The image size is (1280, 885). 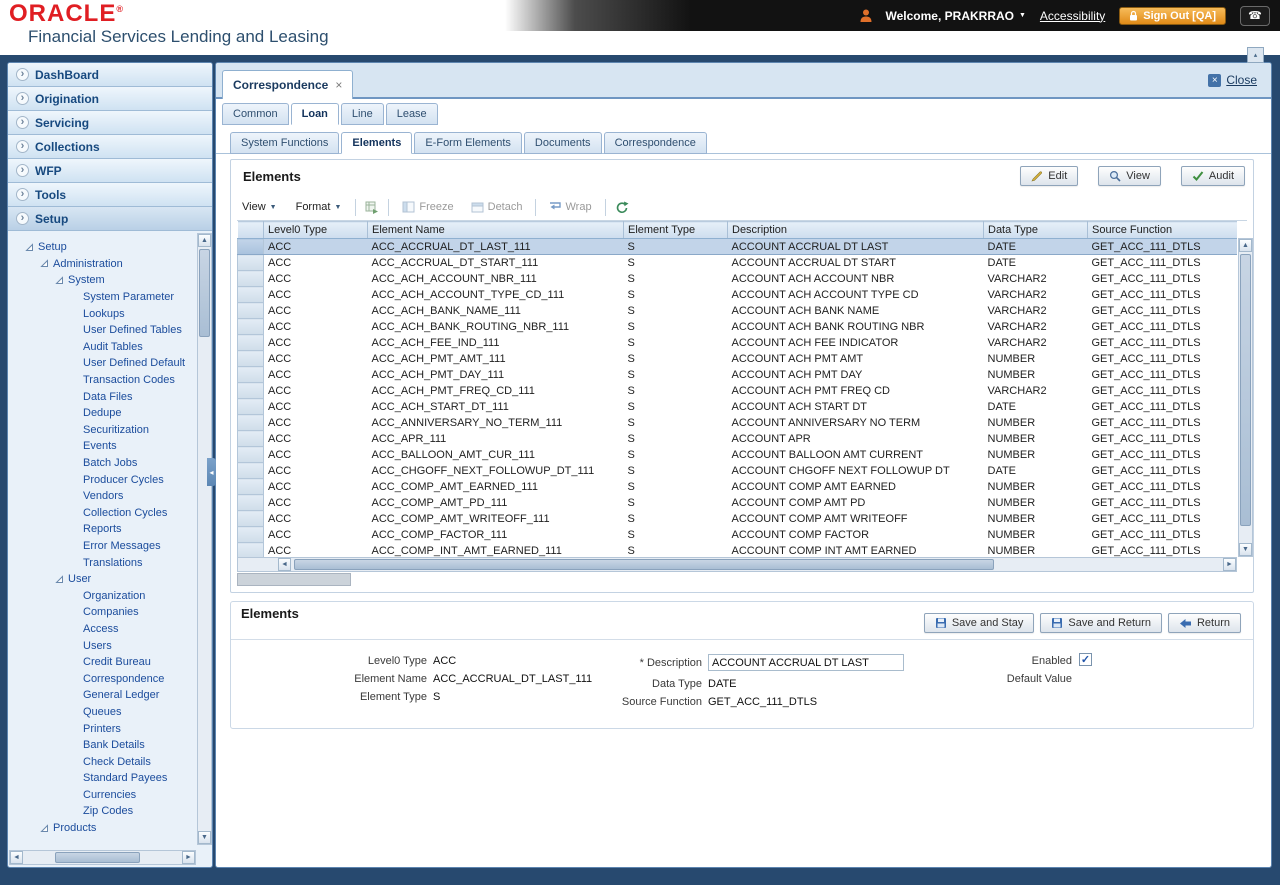 I want to click on content-collapse-button: ▴, so click(x=1255, y=55).